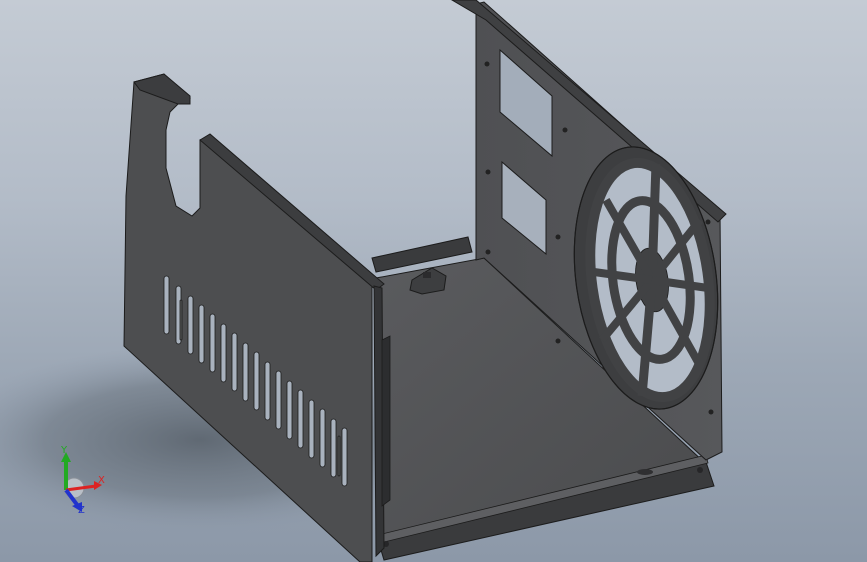  What do you see at coordinates (645, 472) in the screenshot?
I see `floor-slot` at bounding box center [645, 472].